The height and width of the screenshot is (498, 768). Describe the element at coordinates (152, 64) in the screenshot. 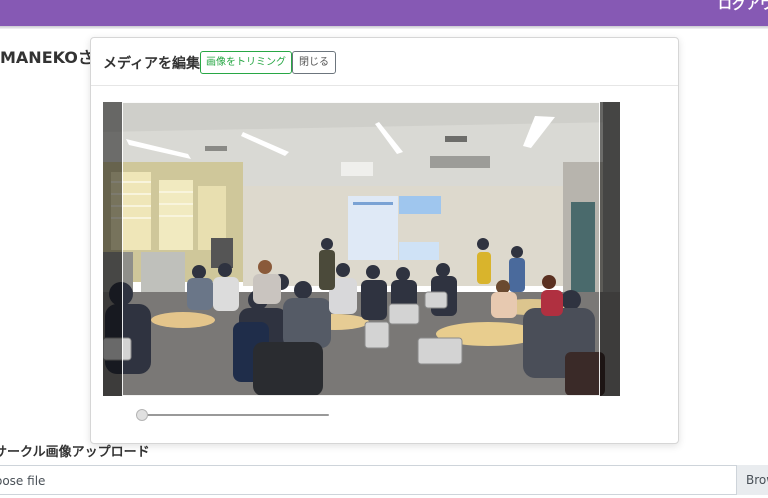

I see `modal-title: メディアを編集` at that location.